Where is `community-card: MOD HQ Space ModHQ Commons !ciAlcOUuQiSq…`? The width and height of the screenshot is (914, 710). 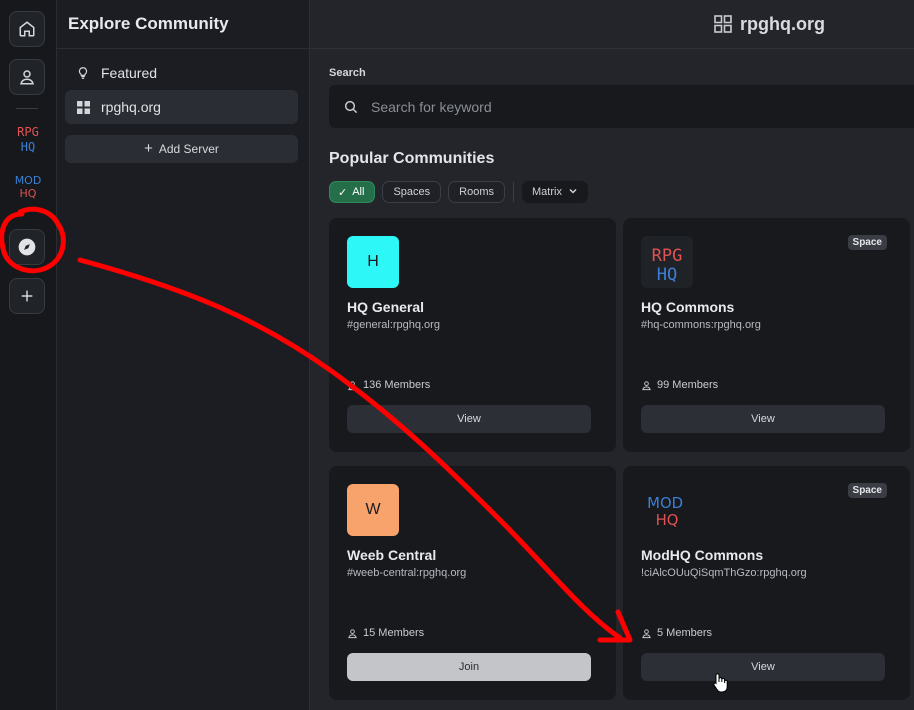
community-card: MOD HQ Space ModHQ Commons !ciAlcOUuQiSq… is located at coordinates (766, 583).